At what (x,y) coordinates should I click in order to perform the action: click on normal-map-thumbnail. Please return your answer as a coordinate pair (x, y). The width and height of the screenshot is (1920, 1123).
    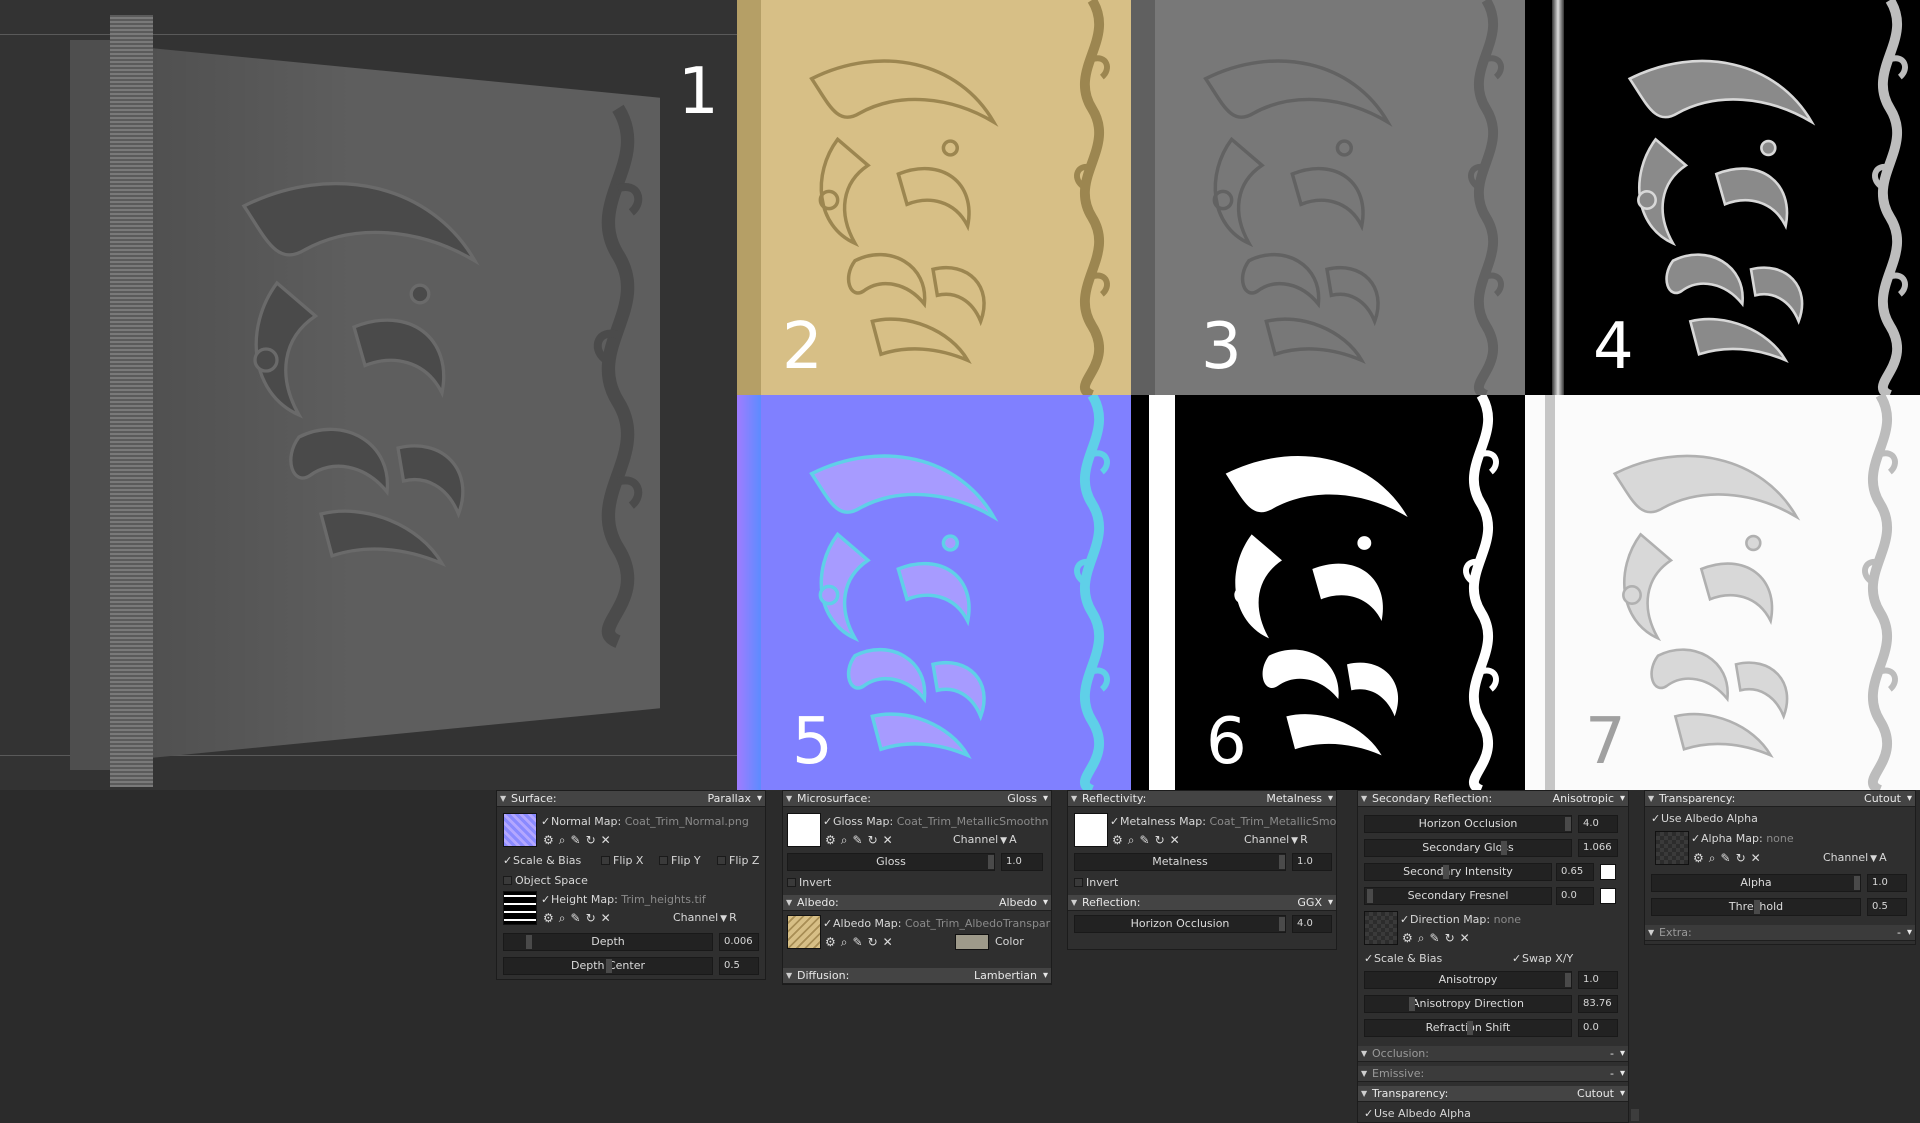
    Looking at the image, I should click on (520, 830).